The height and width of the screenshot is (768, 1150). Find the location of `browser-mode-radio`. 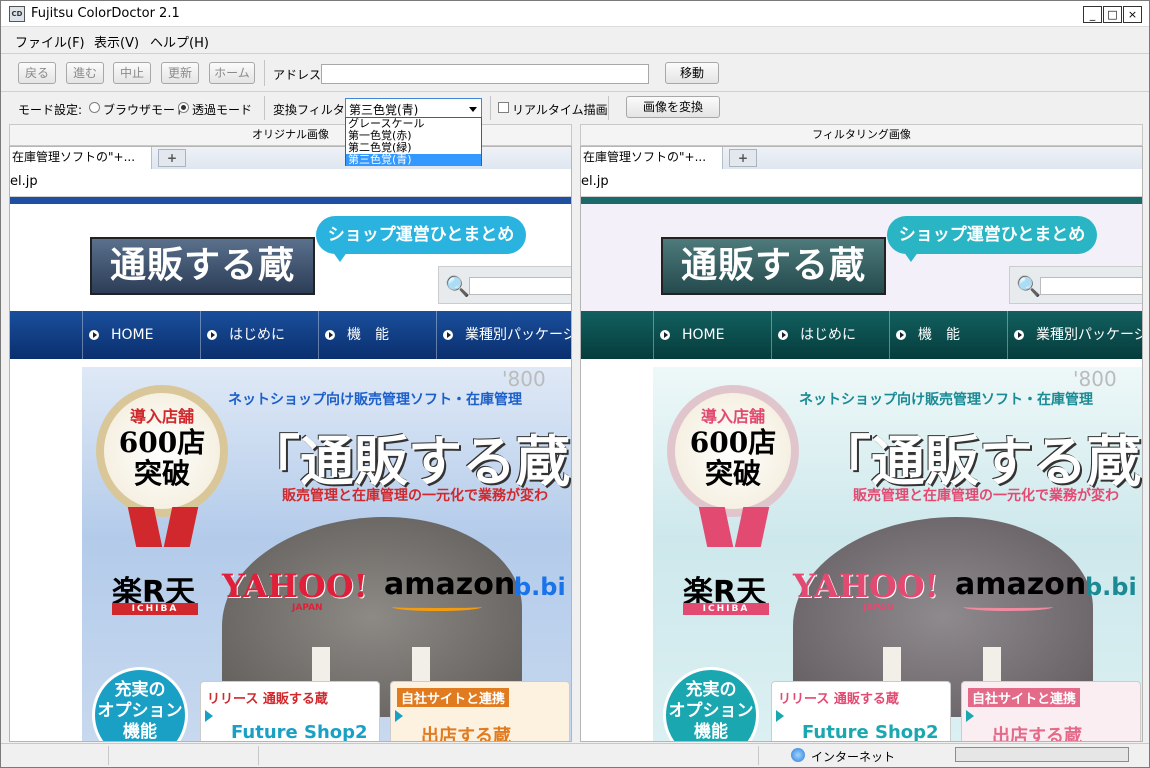

browser-mode-radio is located at coordinates (94, 107).